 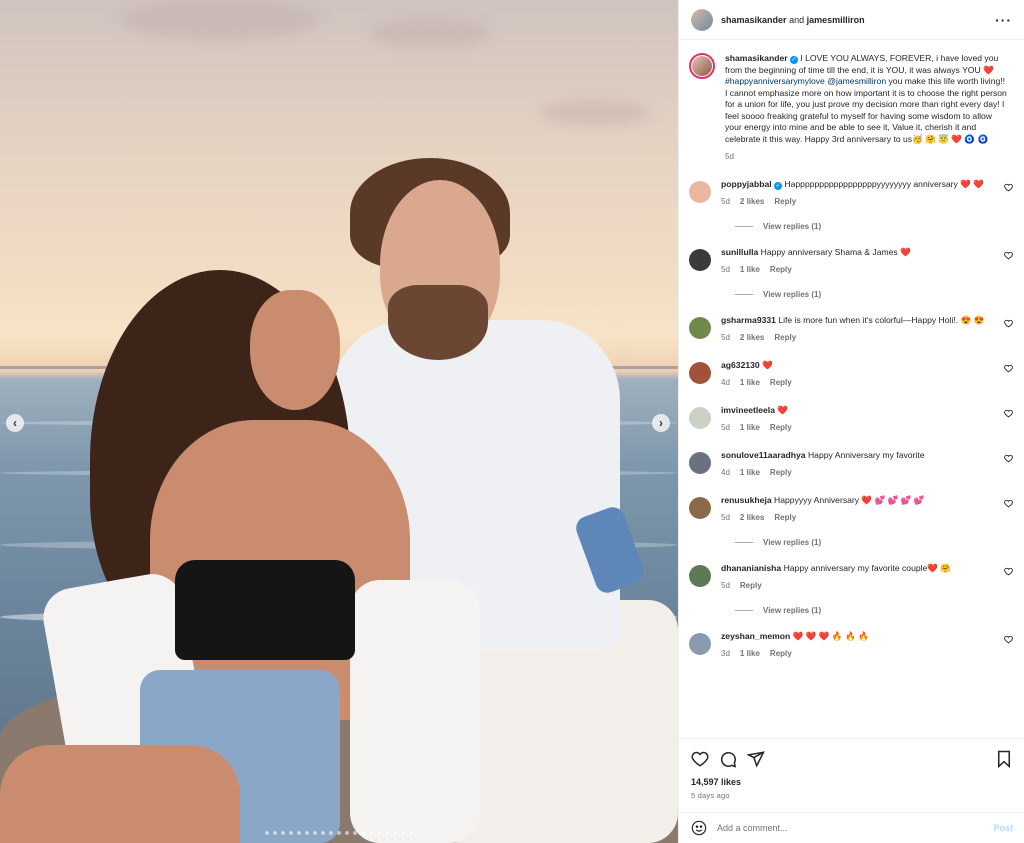 What do you see at coordinates (756, 759) in the screenshot?
I see `share-icon` at bounding box center [756, 759].